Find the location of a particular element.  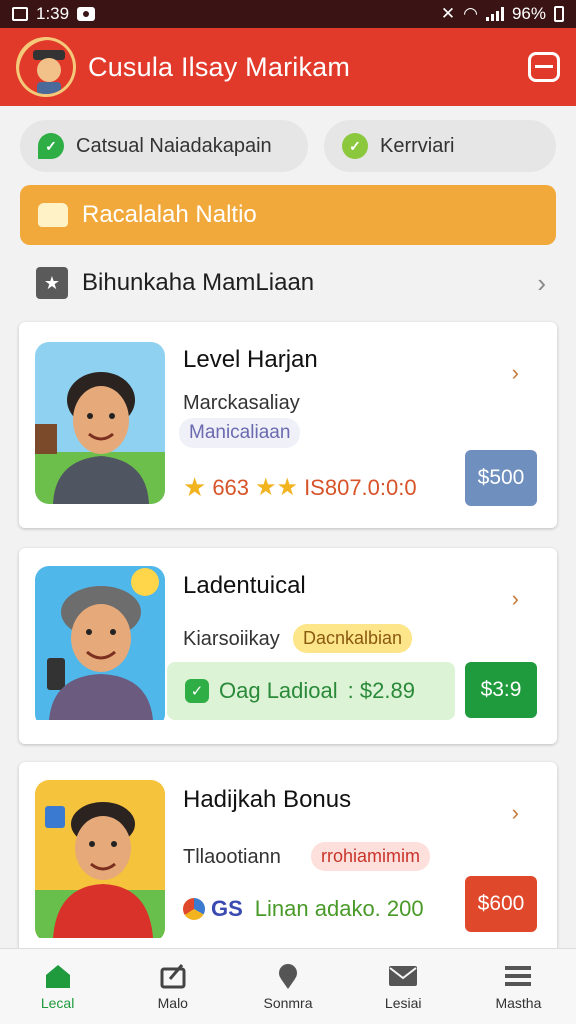

buy-button: $500 is located at coordinates (501, 478).